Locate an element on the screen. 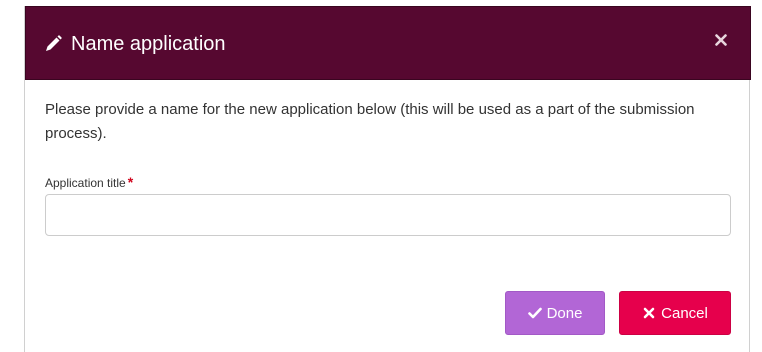 This screenshot has height=352, width=762. done-button: Done is located at coordinates (555, 313).